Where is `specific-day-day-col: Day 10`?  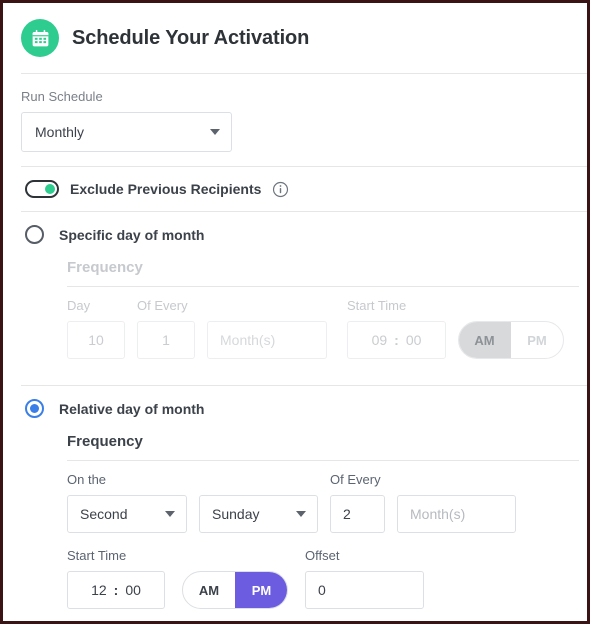 specific-day-day-col: Day 10 is located at coordinates (96, 329).